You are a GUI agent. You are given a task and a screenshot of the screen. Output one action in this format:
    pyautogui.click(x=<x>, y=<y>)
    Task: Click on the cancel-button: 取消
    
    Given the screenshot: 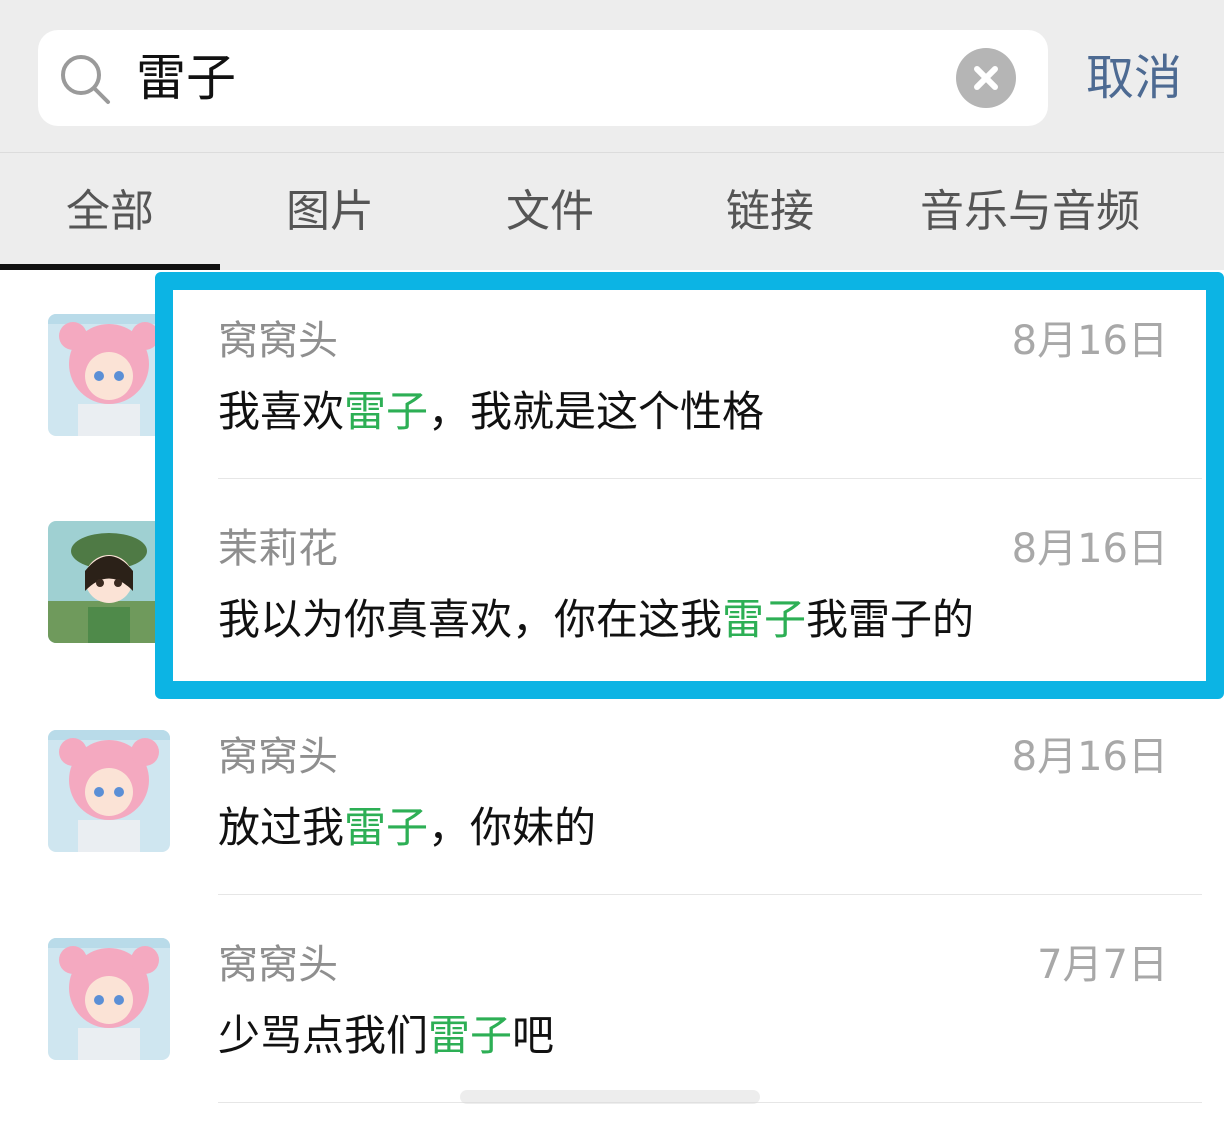 What is the action you would take?
    pyautogui.click(x=1134, y=78)
    